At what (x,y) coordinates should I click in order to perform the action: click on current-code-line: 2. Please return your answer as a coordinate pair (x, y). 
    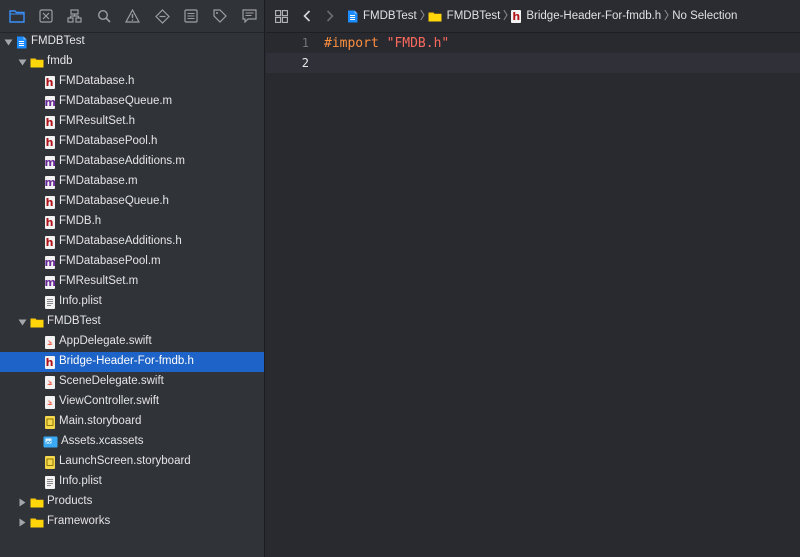
    Looking at the image, I should click on (533, 63).